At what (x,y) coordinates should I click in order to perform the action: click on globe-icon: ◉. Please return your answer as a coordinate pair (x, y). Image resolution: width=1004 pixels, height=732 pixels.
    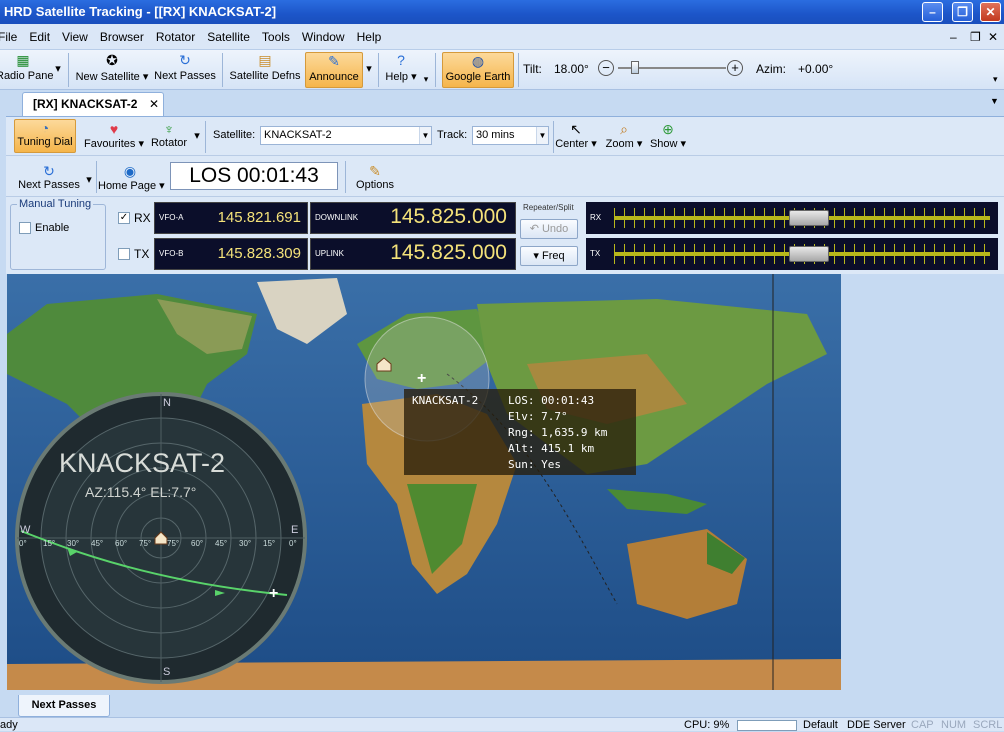
    Looking at the image, I should click on (130, 171).